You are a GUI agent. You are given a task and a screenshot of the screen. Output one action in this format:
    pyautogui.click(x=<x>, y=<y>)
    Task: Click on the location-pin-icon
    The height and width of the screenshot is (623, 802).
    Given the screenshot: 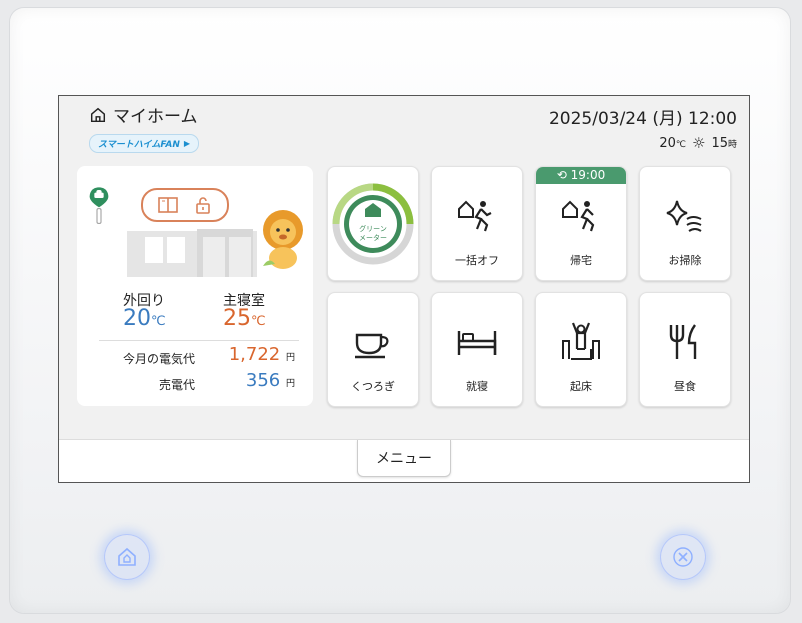 What is the action you would take?
    pyautogui.click(x=99, y=205)
    